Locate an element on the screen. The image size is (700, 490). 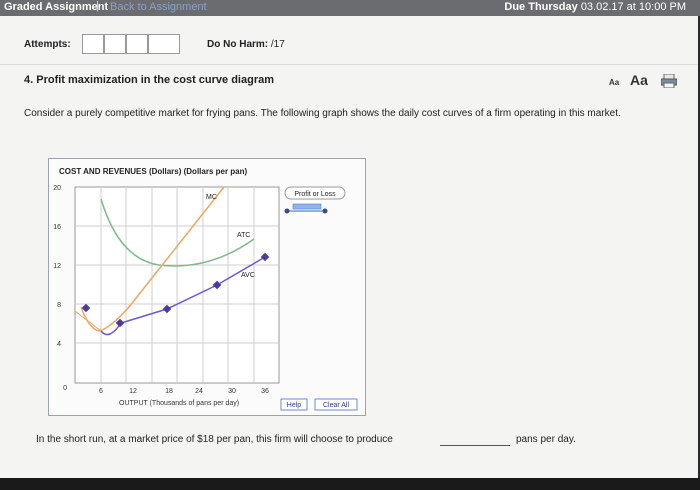
y-tick-20: 20 is located at coordinates (57, 188).